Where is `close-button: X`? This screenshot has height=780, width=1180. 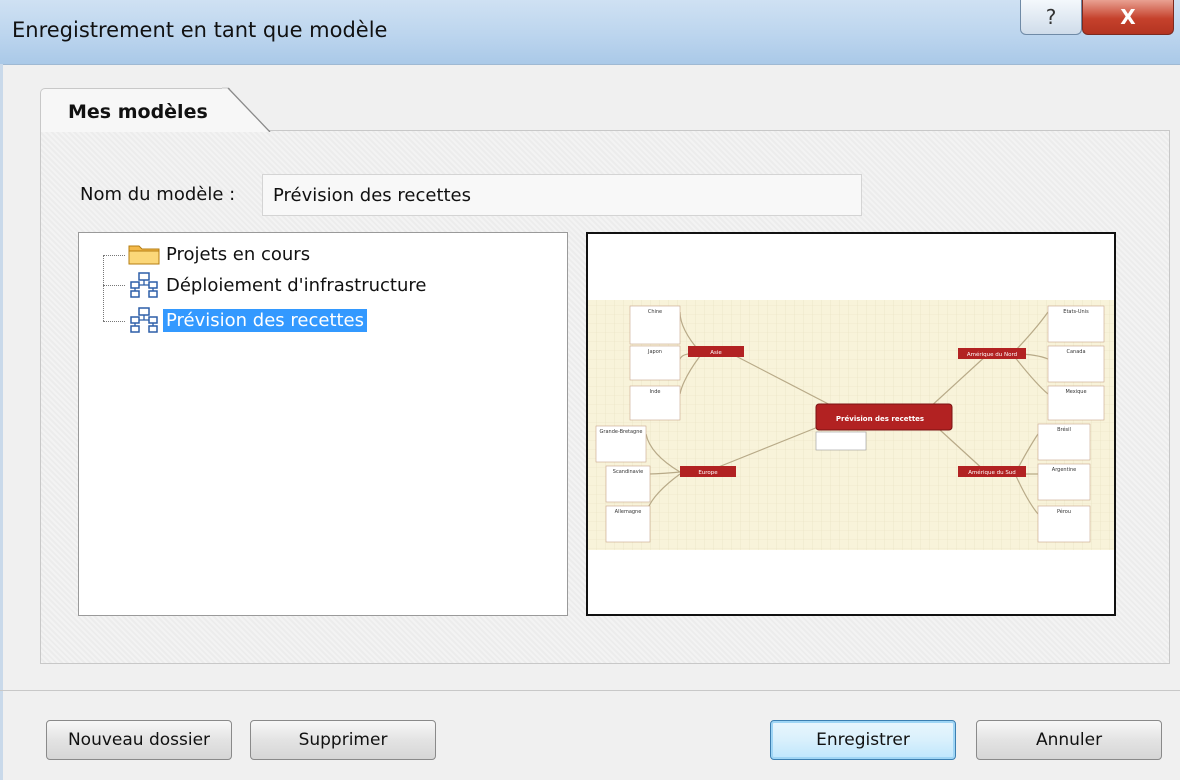
close-button: X is located at coordinates (1128, 17).